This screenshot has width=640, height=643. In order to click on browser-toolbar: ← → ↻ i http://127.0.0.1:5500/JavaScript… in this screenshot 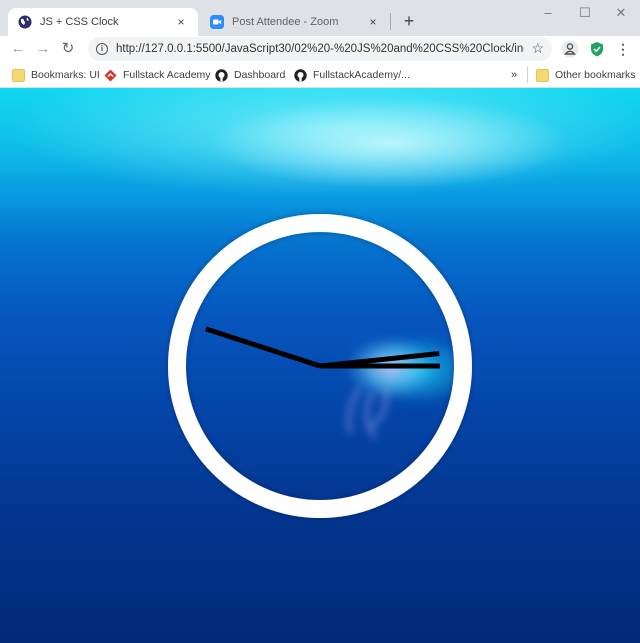, I will do `click(320, 49)`.